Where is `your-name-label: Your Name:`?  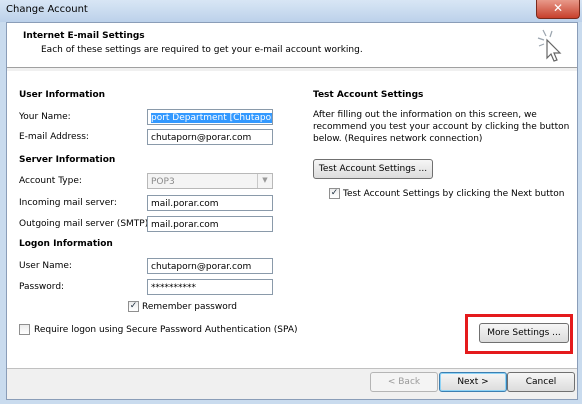
your-name-label: Your Name: is located at coordinates (45, 117).